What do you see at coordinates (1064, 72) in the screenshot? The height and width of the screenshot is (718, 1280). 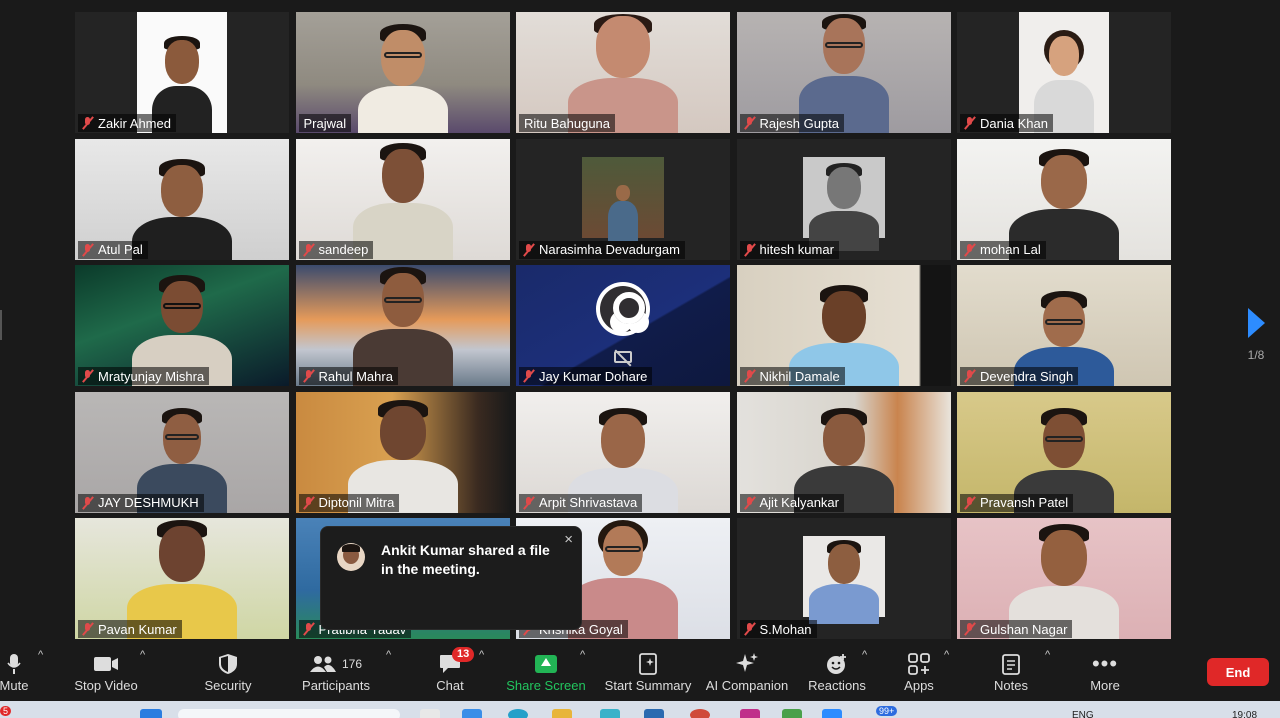 I see `video-tile: Dania Khan` at bounding box center [1064, 72].